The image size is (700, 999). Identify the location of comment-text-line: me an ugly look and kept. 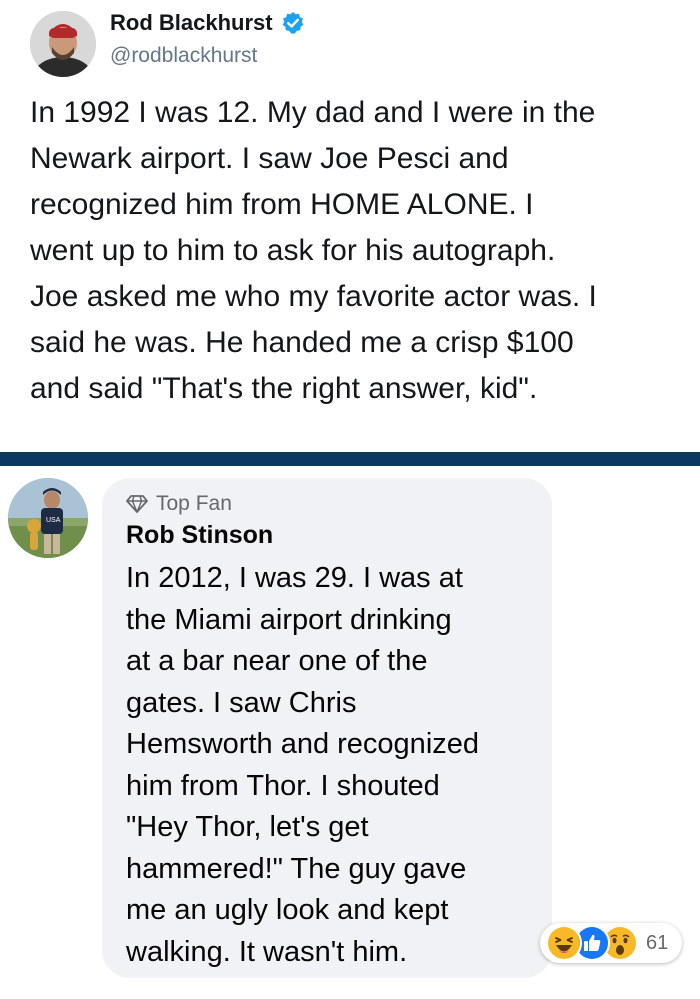
(287, 910).